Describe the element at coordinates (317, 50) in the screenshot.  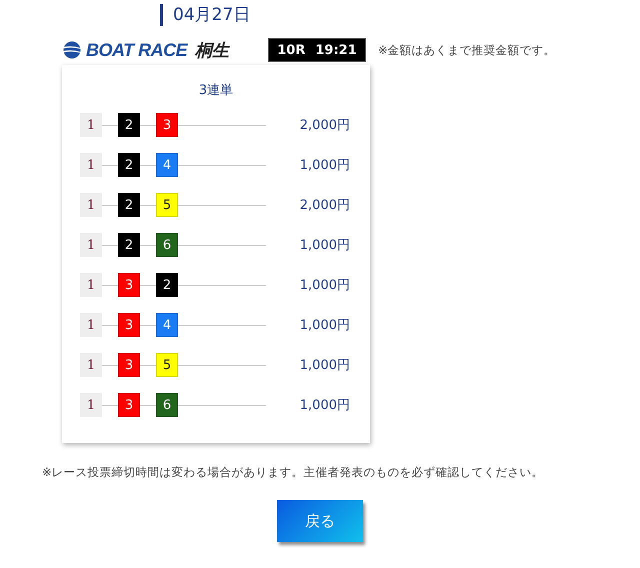
I see `race-badge: 10R 19:21` at that location.